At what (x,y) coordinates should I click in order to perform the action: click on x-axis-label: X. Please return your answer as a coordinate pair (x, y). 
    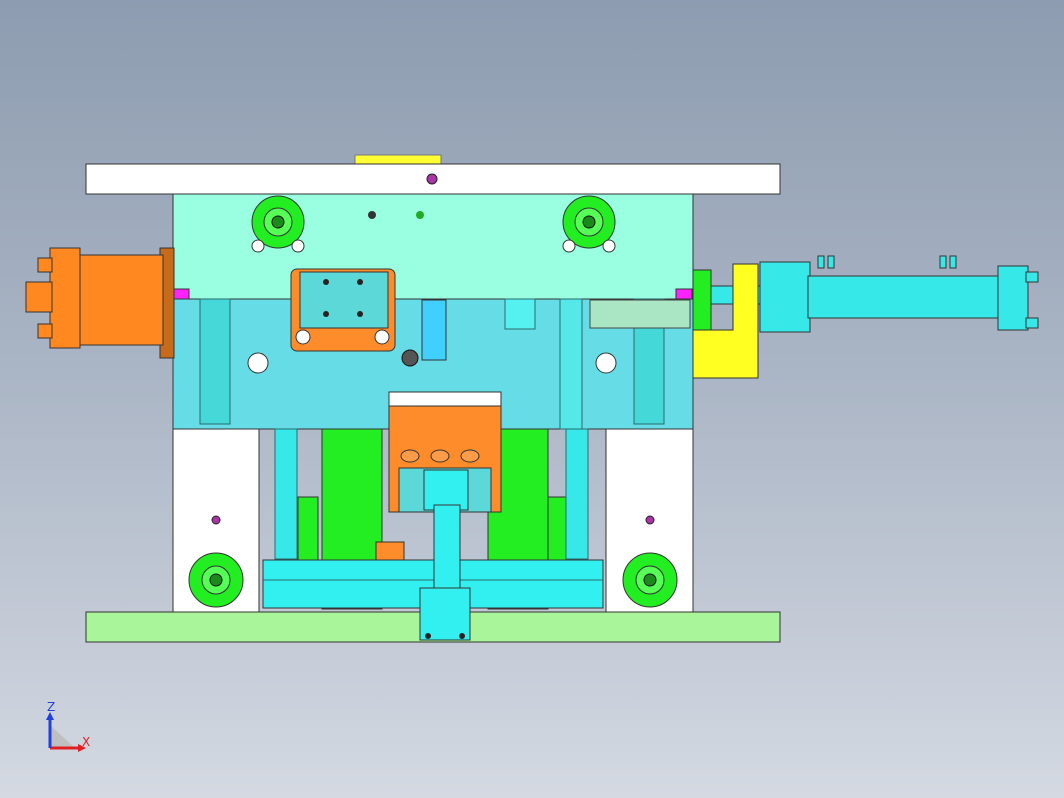
    Looking at the image, I should click on (86, 742).